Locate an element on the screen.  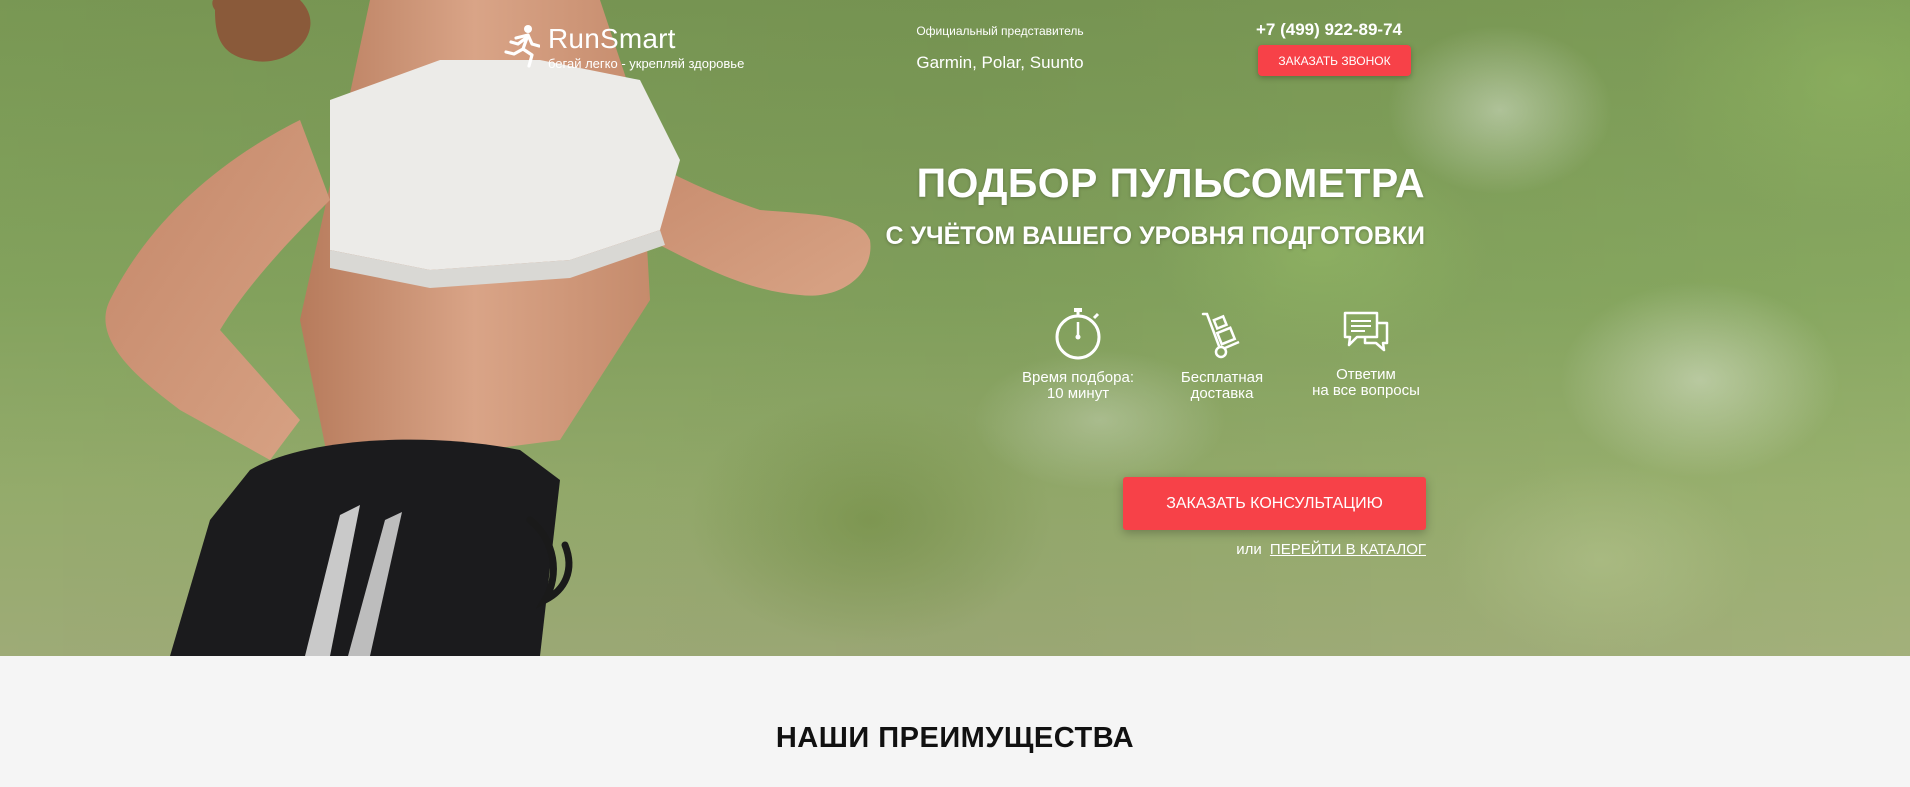
feature-answers-text: Ответим на все вопросы is located at coordinates (1366, 383).